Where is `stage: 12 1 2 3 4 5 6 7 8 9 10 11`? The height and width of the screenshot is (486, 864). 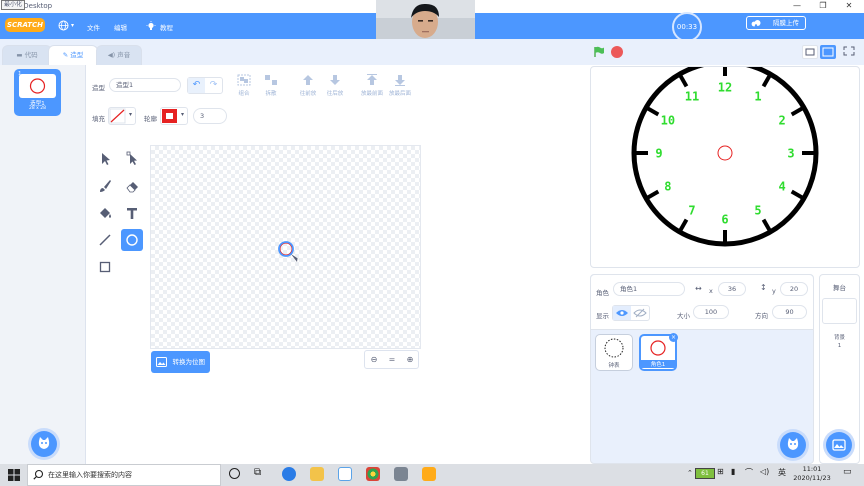
stage: 12 1 2 3 4 5 6 7 8 9 10 11 is located at coordinates (725, 167).